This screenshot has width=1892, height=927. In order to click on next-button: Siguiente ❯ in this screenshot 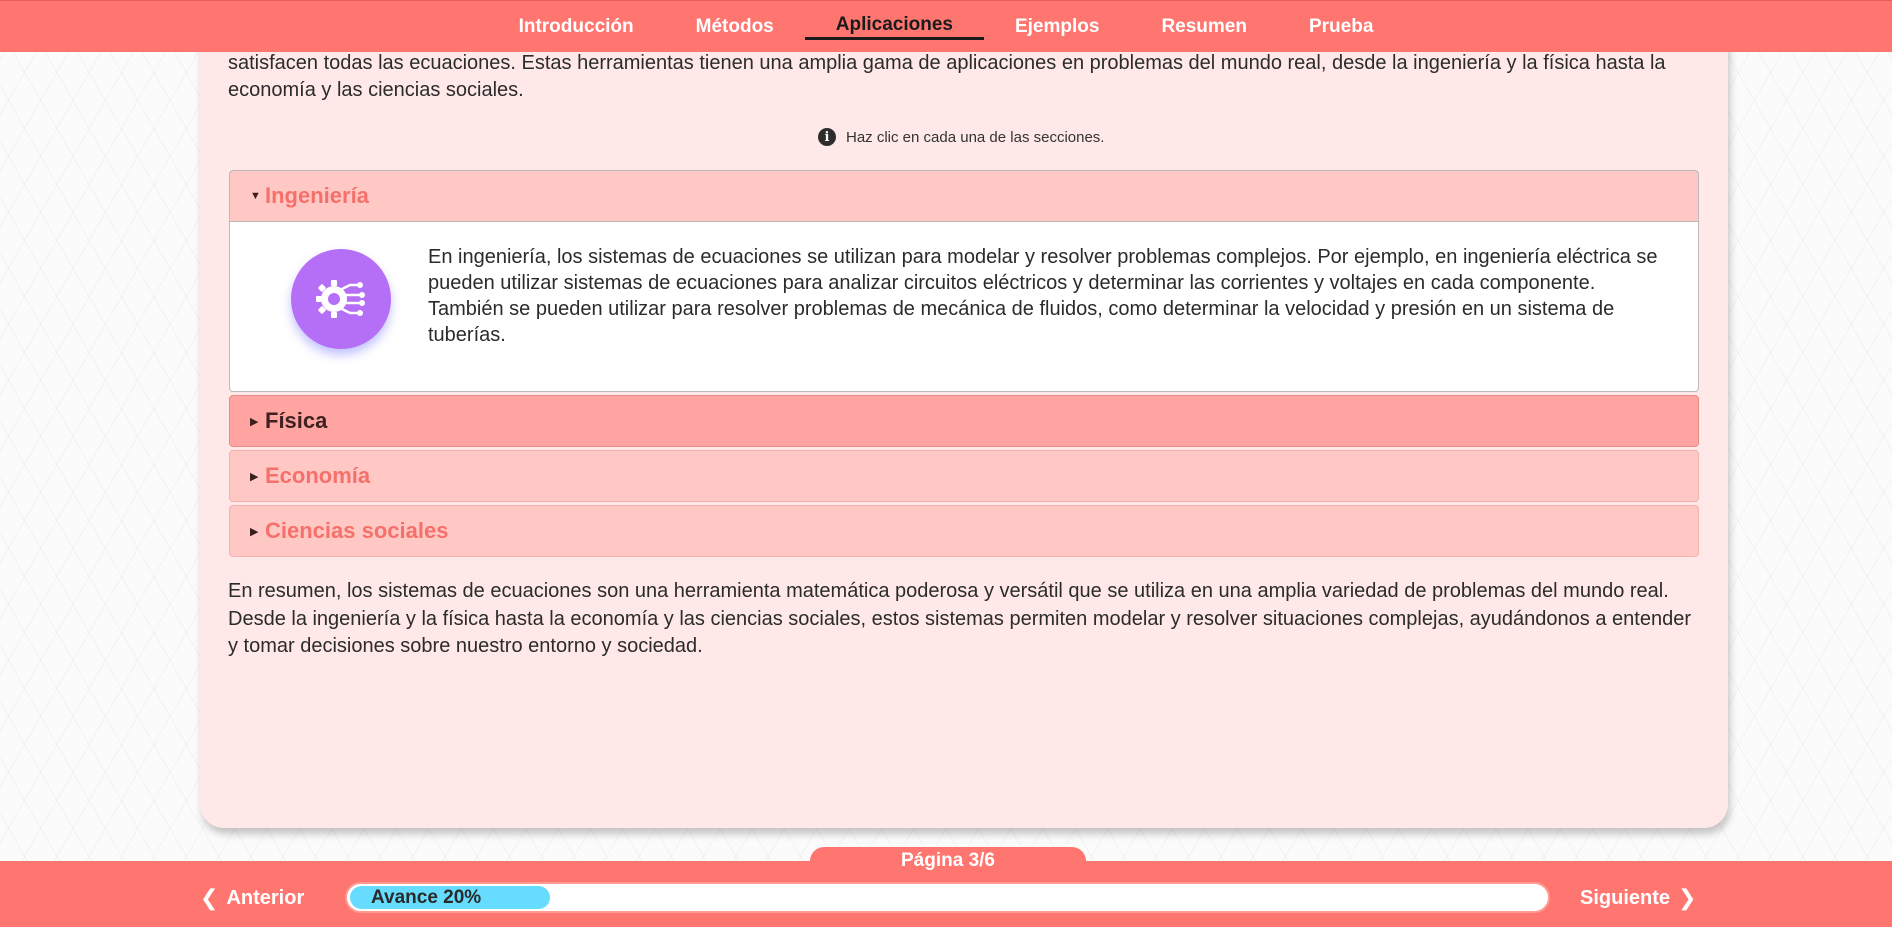, I will do `click(1638, 898)`.